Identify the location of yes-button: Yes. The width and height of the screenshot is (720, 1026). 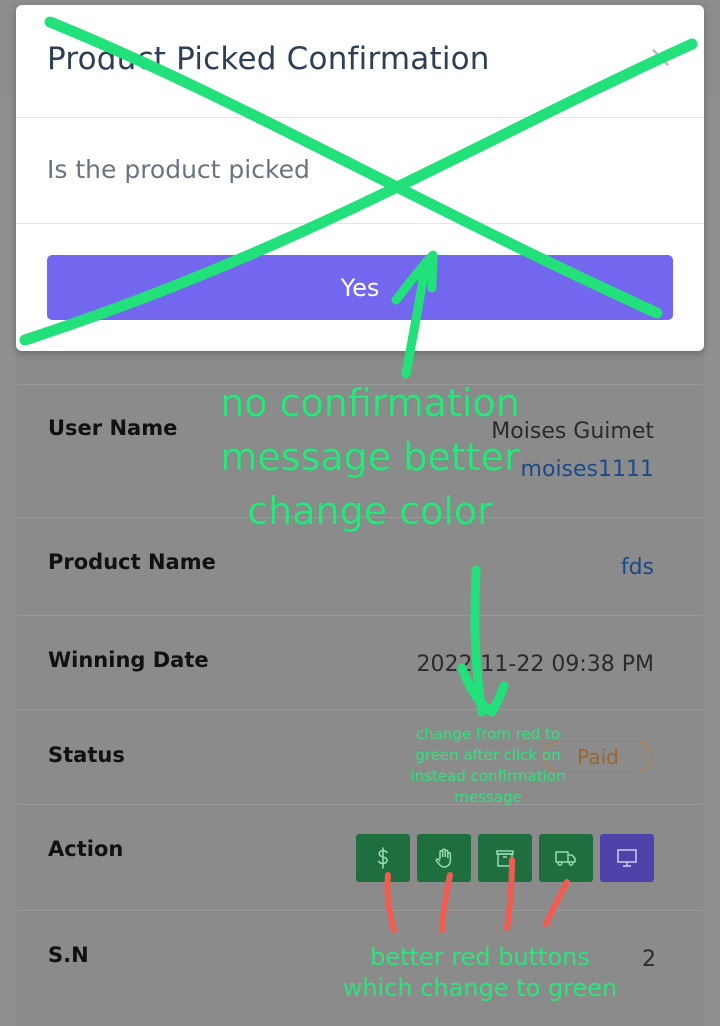
(360, 287).